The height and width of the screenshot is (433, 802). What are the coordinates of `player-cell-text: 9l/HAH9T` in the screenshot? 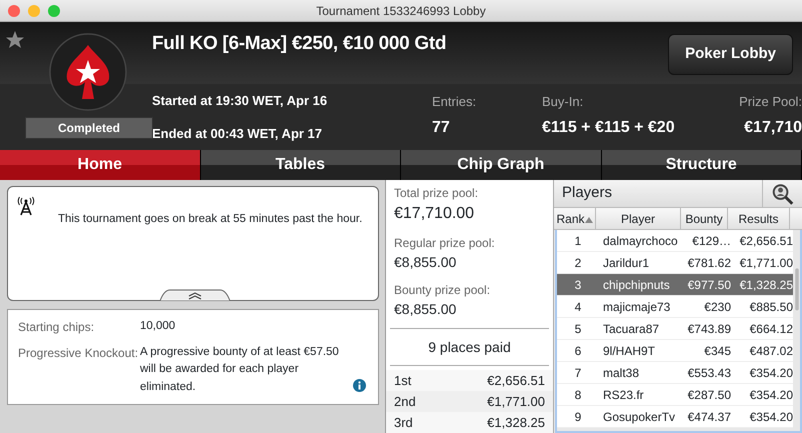 It's located at (629, 351).